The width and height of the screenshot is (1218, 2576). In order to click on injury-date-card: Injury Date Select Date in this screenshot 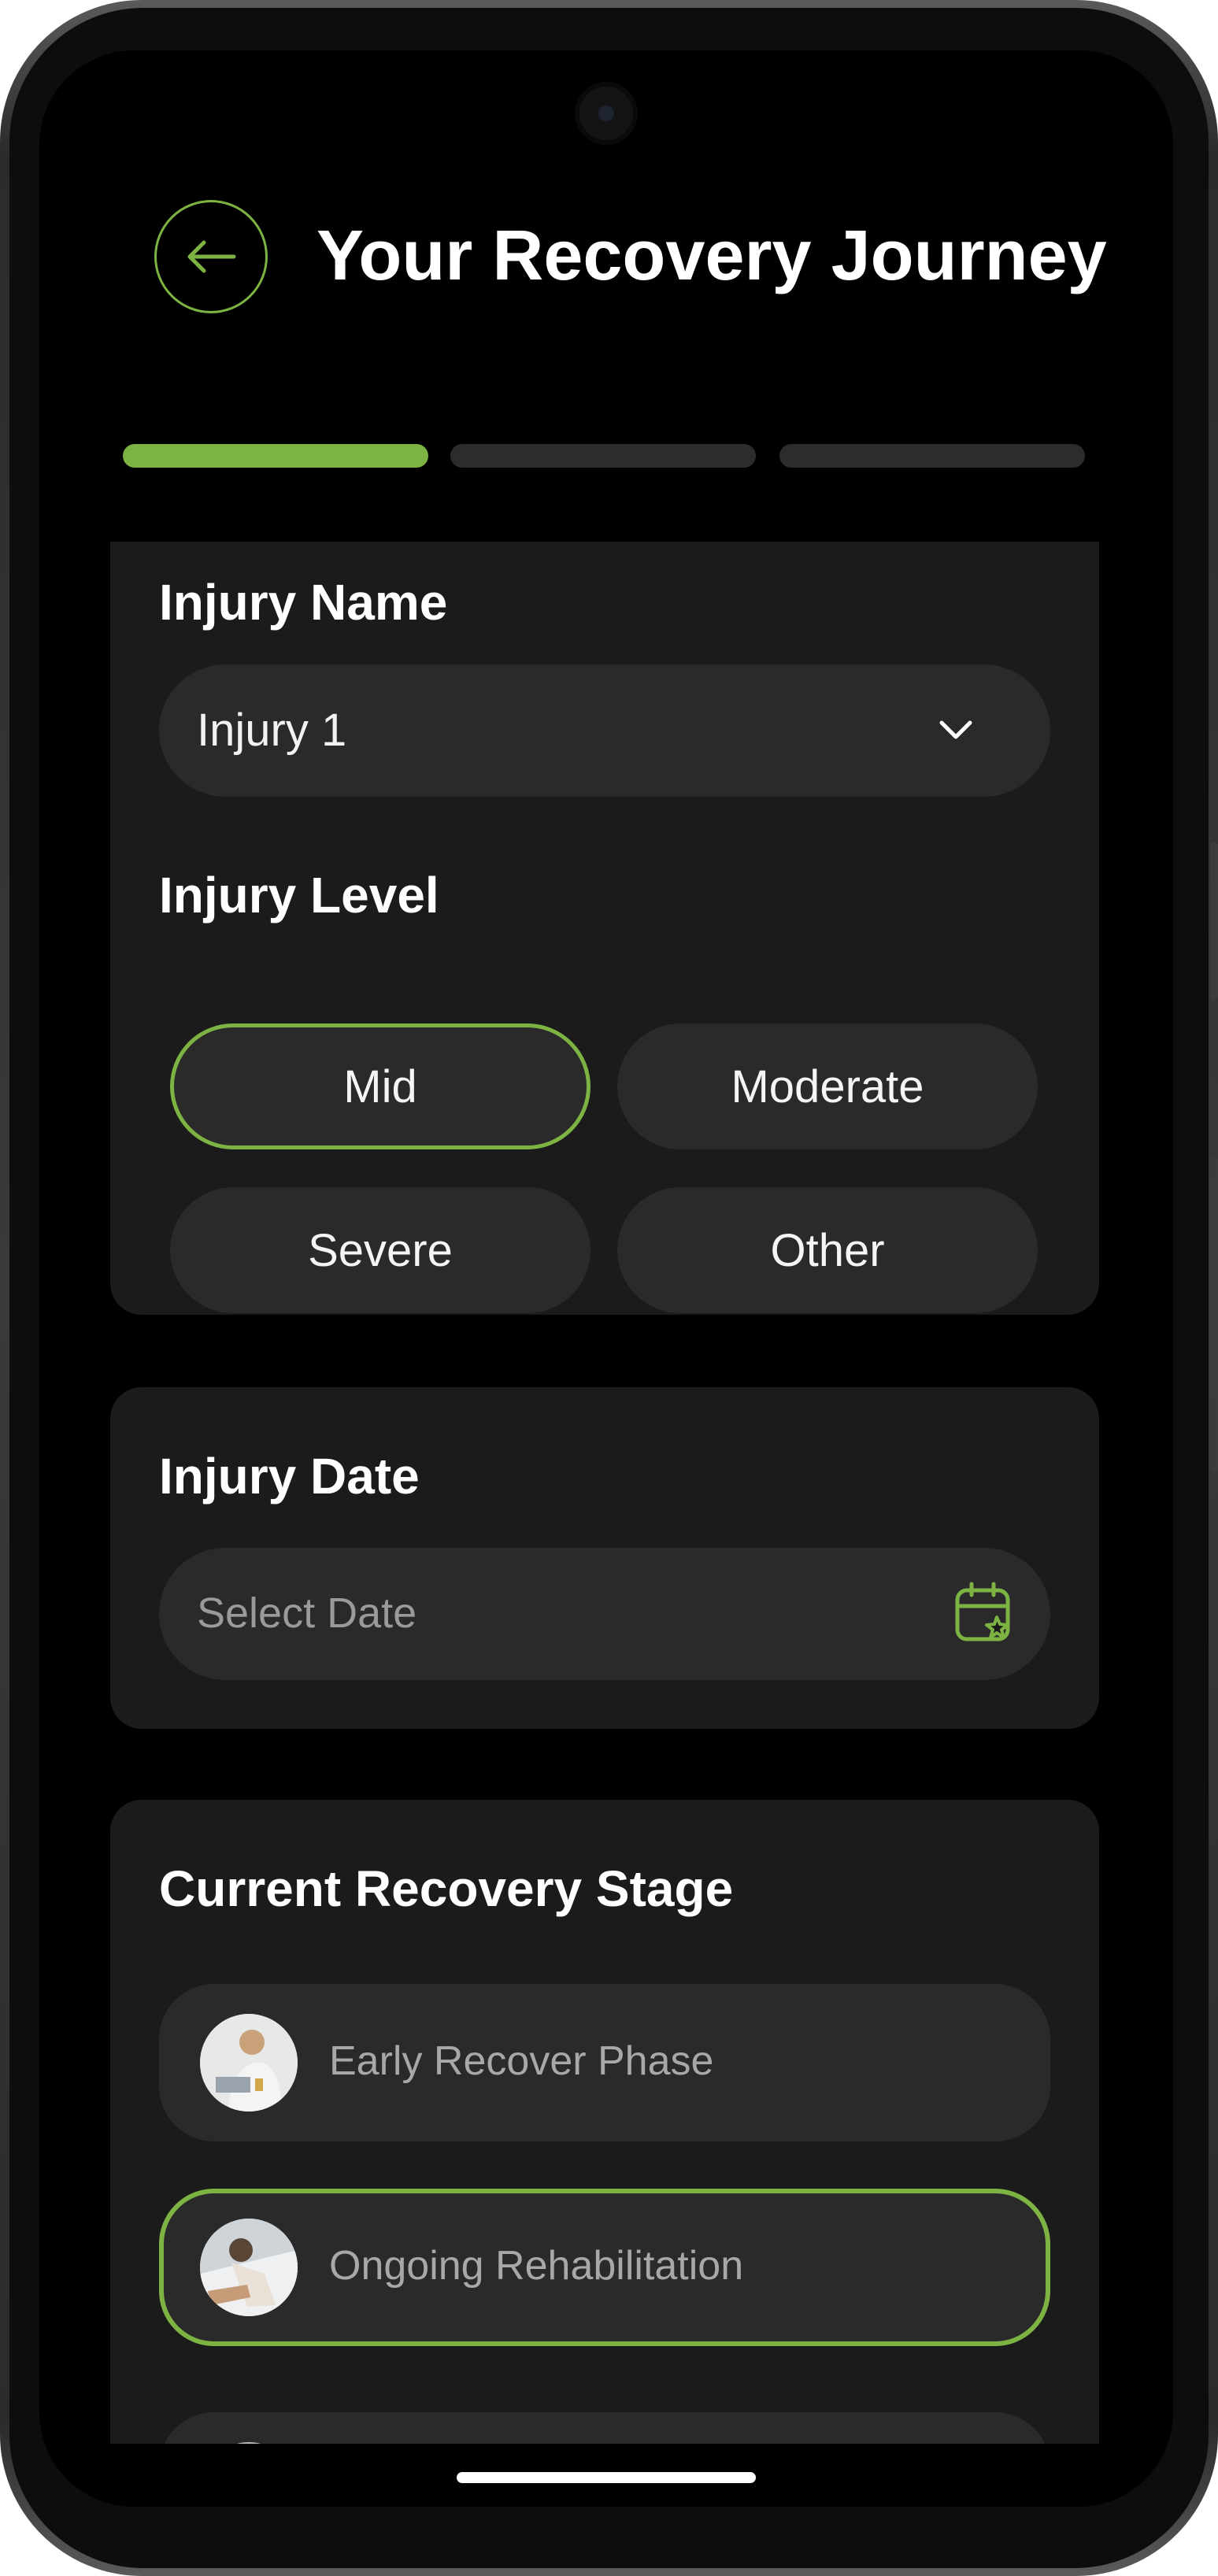, I will do `click(604, 1558)`.